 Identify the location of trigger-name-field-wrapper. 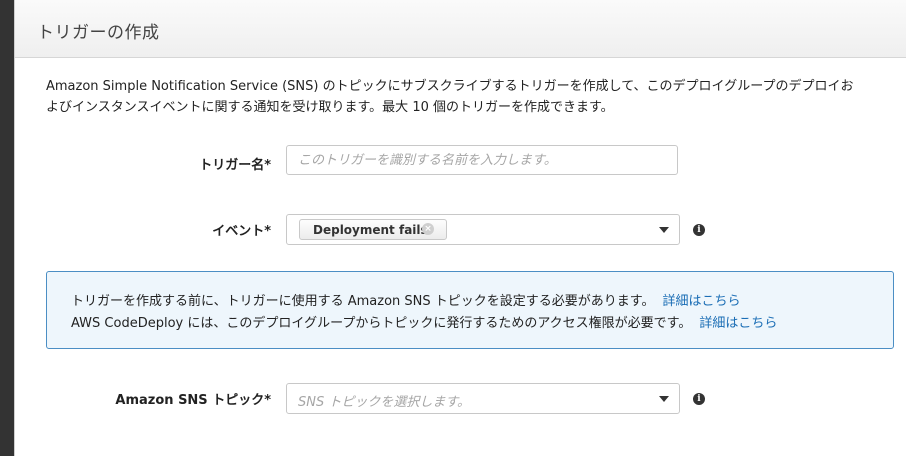
(482, 160).